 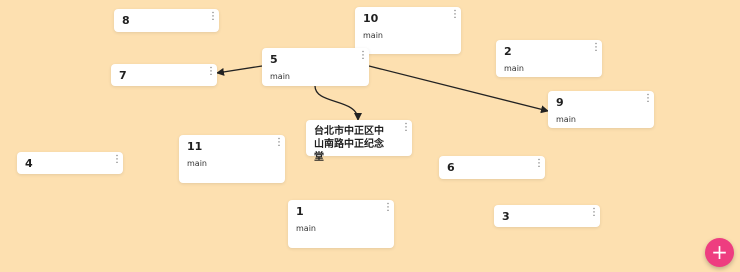 What do you see at coordinates (408, 30) in the screenshot?
I see `node-10: 10 main` at bounding box center [408, 30].